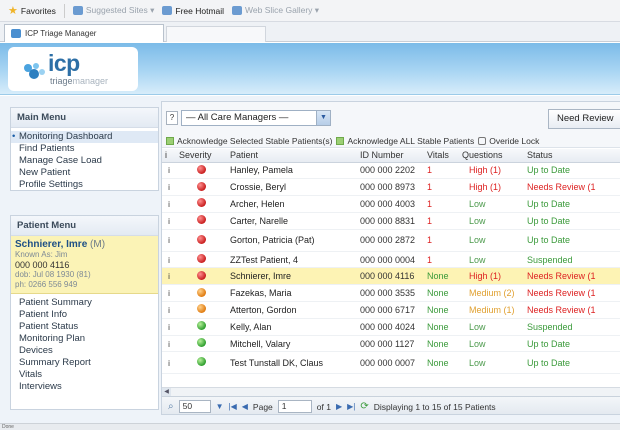  Describe the element at coordinates (201, 363) in the screenshot. I see `row-severity-cell` at that location.